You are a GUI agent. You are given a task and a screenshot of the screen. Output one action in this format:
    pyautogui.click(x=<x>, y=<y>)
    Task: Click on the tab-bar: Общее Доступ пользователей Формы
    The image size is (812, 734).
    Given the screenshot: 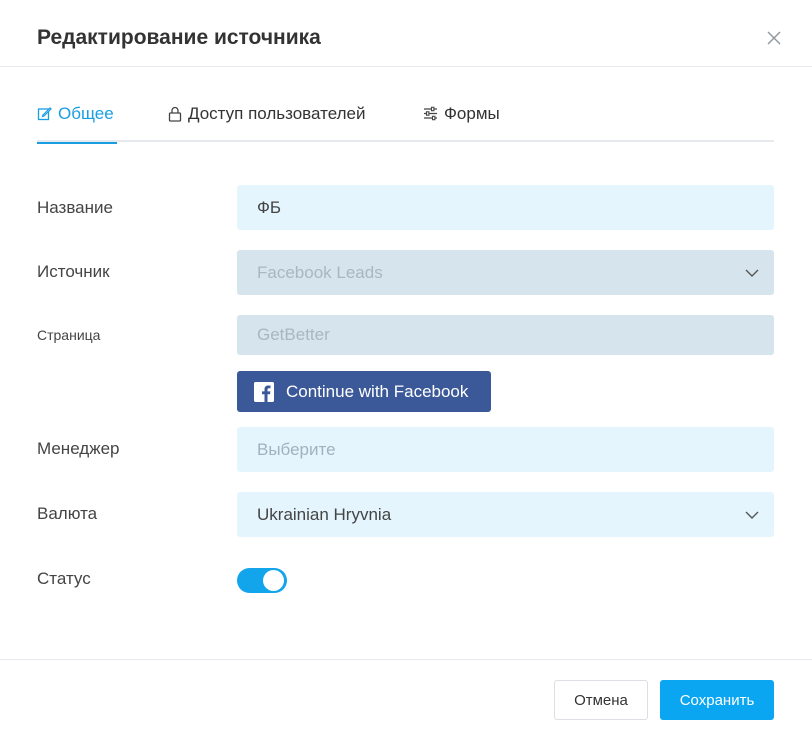 What is the action you would take?
    pyautogui.click(x=405, y=122)
    